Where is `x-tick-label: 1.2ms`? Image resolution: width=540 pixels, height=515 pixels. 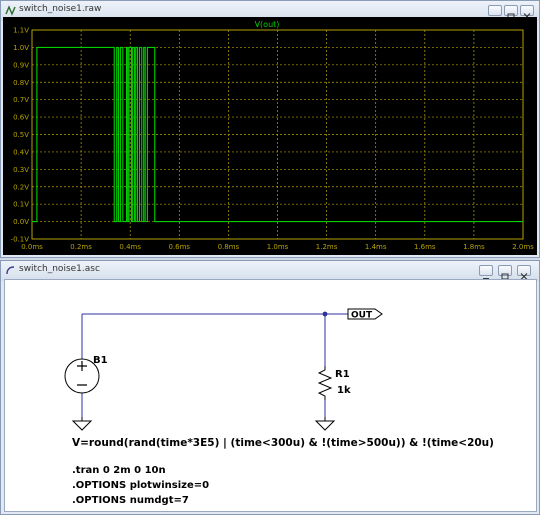
x-tick-label: 1.2ms is located at coordinates (327, 247).